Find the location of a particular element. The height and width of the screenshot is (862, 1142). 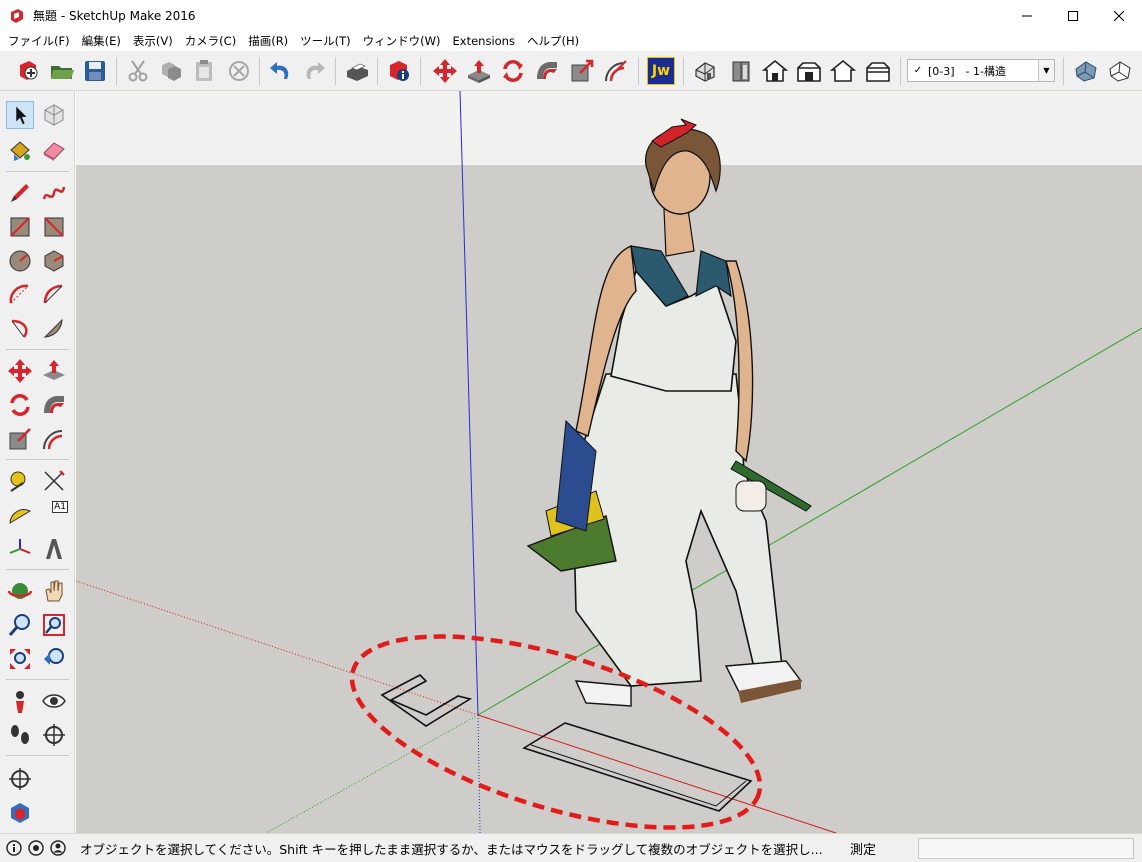

tape-measure-icon is located at coordinates (20, 481).